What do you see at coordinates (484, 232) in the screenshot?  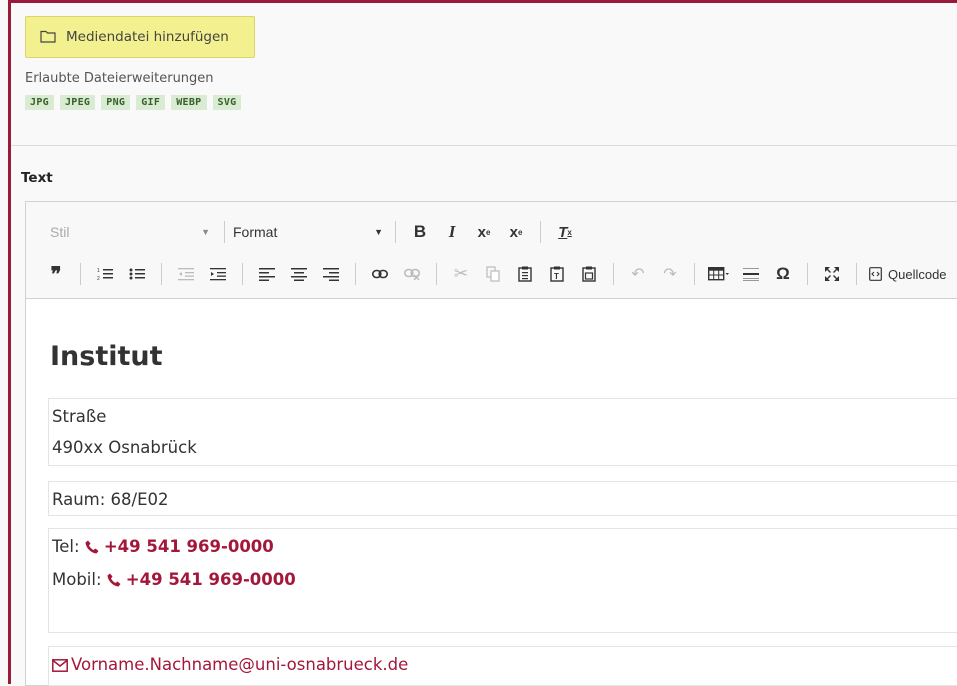 I see `subscript-icon: xe` at bounding box center [484, 232].